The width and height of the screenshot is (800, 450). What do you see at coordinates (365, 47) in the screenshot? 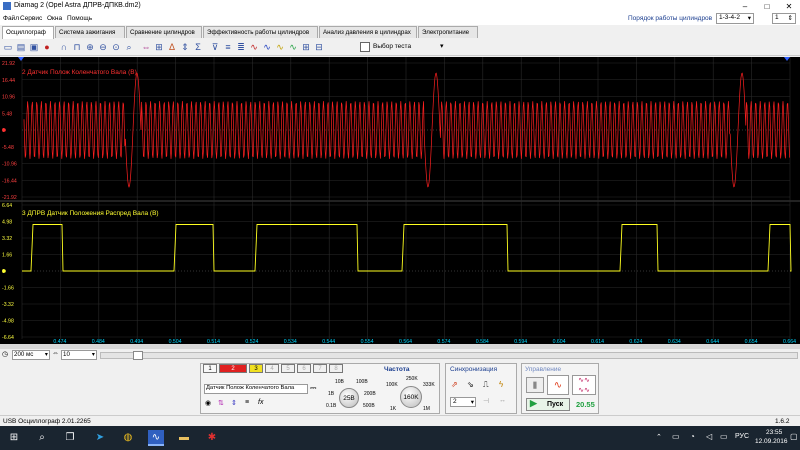
I see `test-list-icon` at bounding box center [365, 47].